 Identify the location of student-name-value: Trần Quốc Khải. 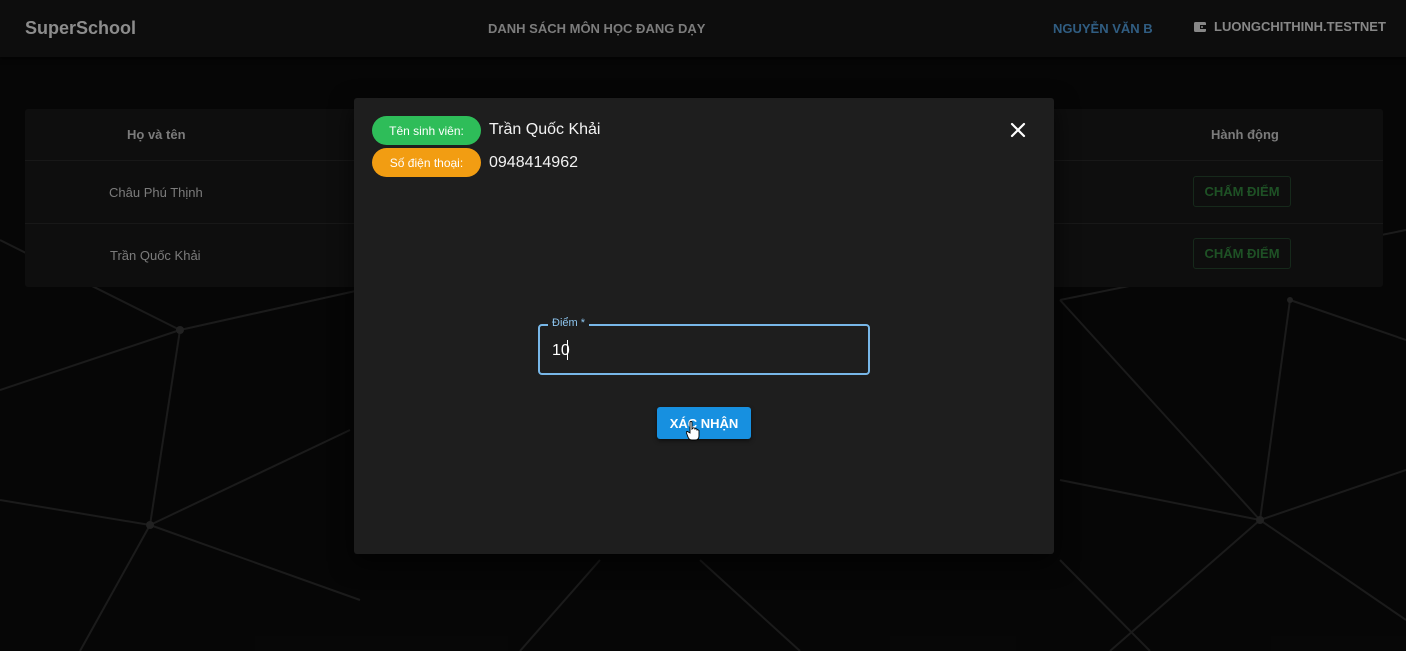
(545, 129).